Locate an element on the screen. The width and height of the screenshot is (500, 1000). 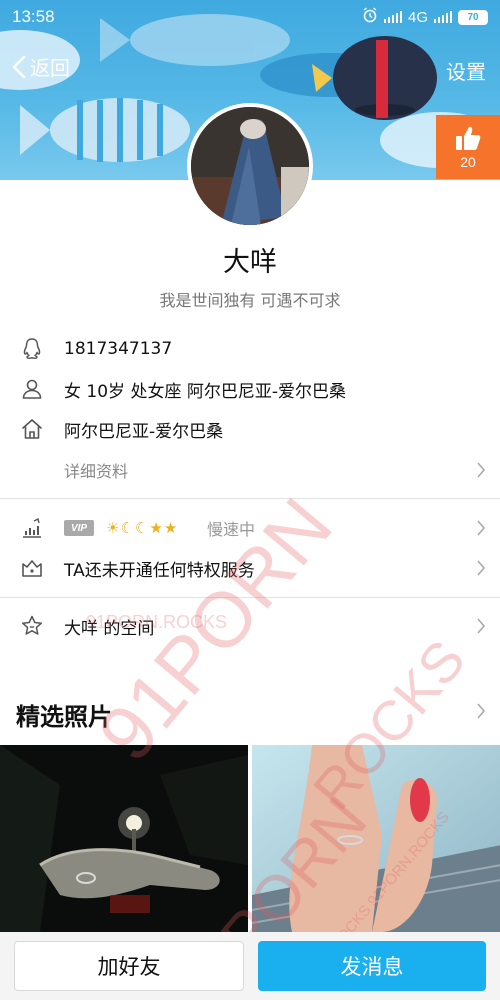
space-label: 大咩 的空间 is located at coordinates (109, 628).